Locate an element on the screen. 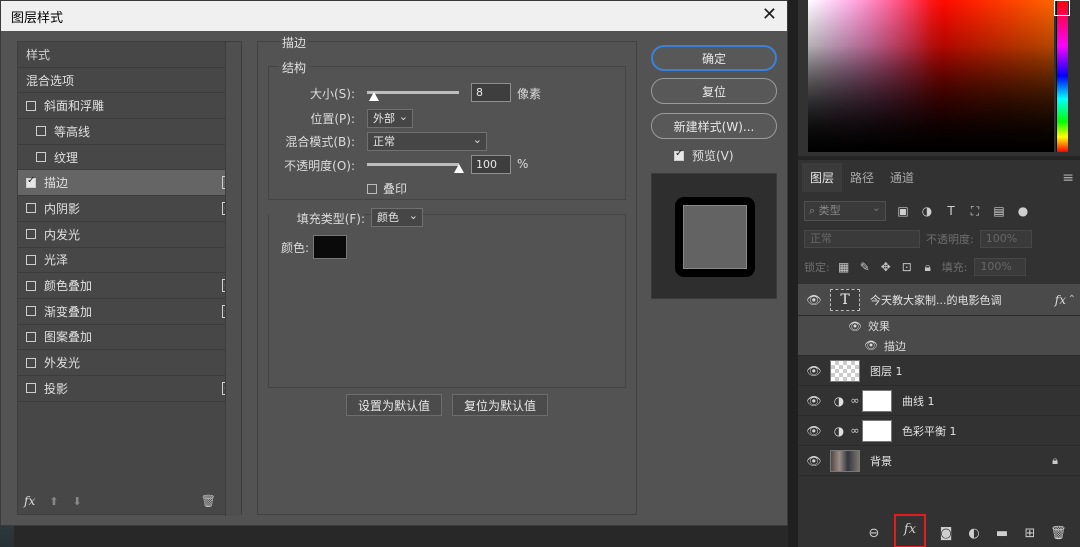 Image resolution: width=1080 pixels, height=547 pixels. hue-marker is located at coordinates (1062, 8).